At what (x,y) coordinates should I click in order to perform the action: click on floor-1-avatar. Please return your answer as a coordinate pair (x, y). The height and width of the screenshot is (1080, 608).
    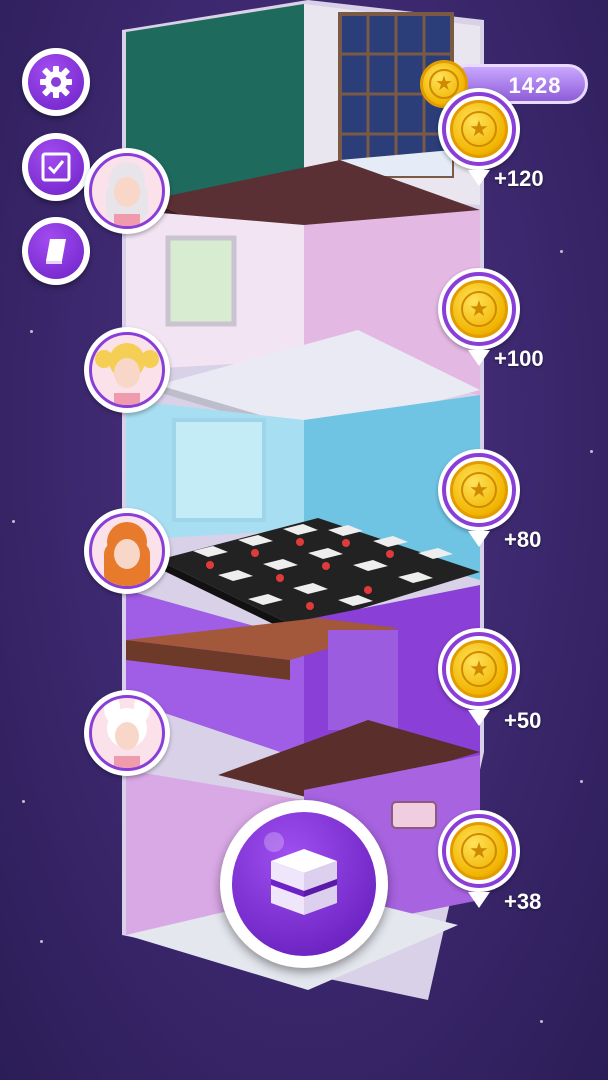
    Looking at the image, I should click on (127, 191).